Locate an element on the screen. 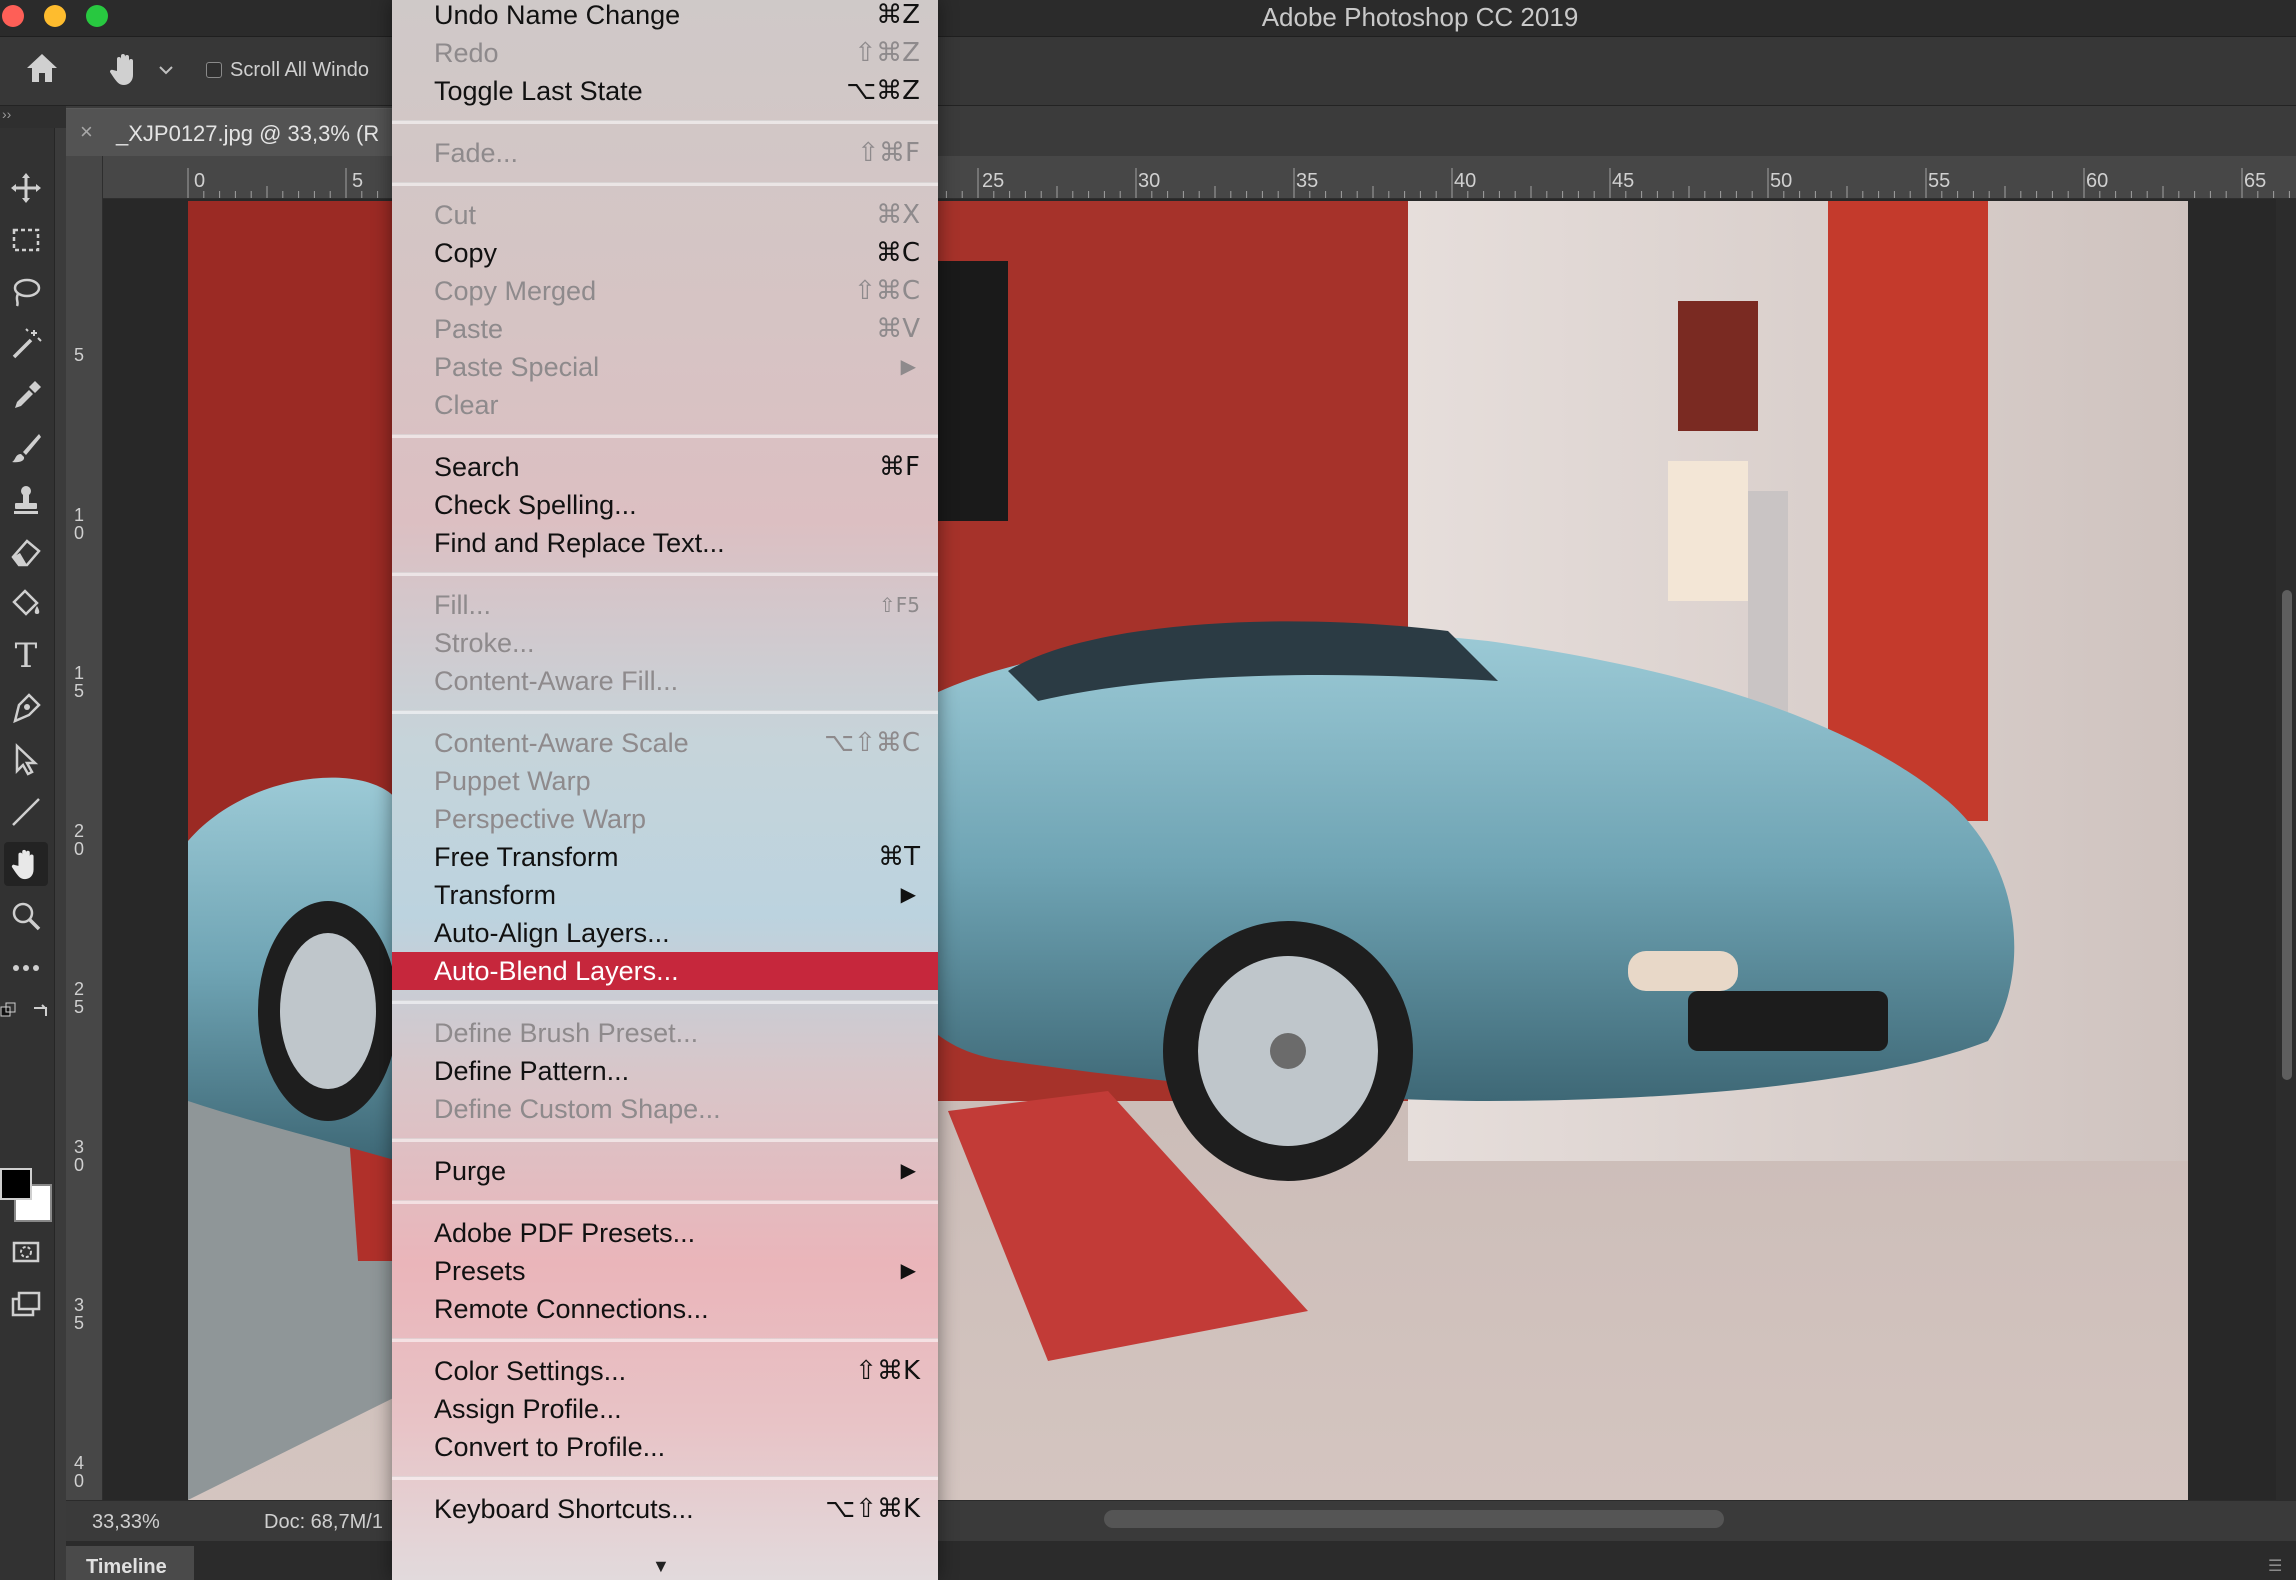  document-size-info: Doc: 68,7M/1 is located at coordinates (323, 1522).